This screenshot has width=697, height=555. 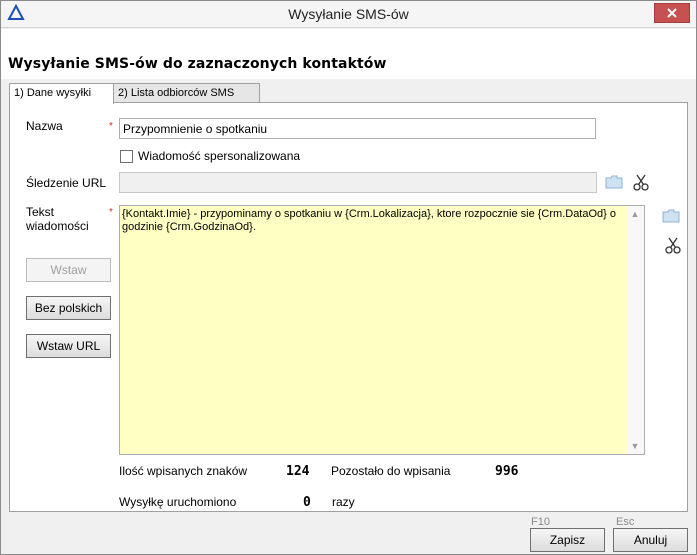 What do you see at coordinates (540, 522) in the screenshot?
I see `save-shortcut-hint: F10` at bounding box center [540, 522].